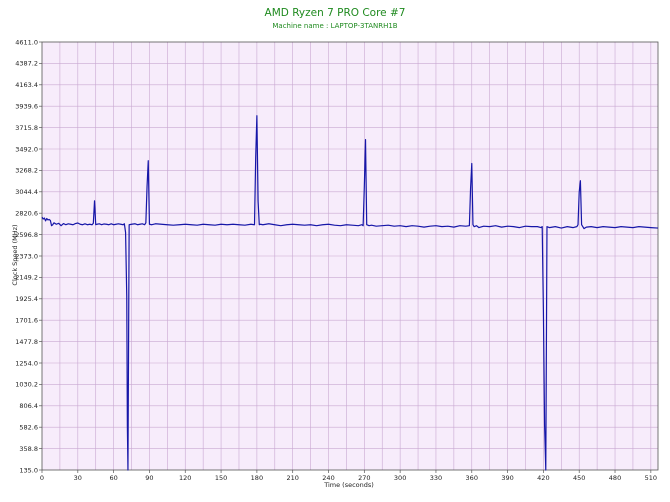 Image resolution: width=670 pixels, height=502 pixels. Describe the element at coordinates (543, 478) in the screenshot. I see `x-tick-label: 420` at that location.